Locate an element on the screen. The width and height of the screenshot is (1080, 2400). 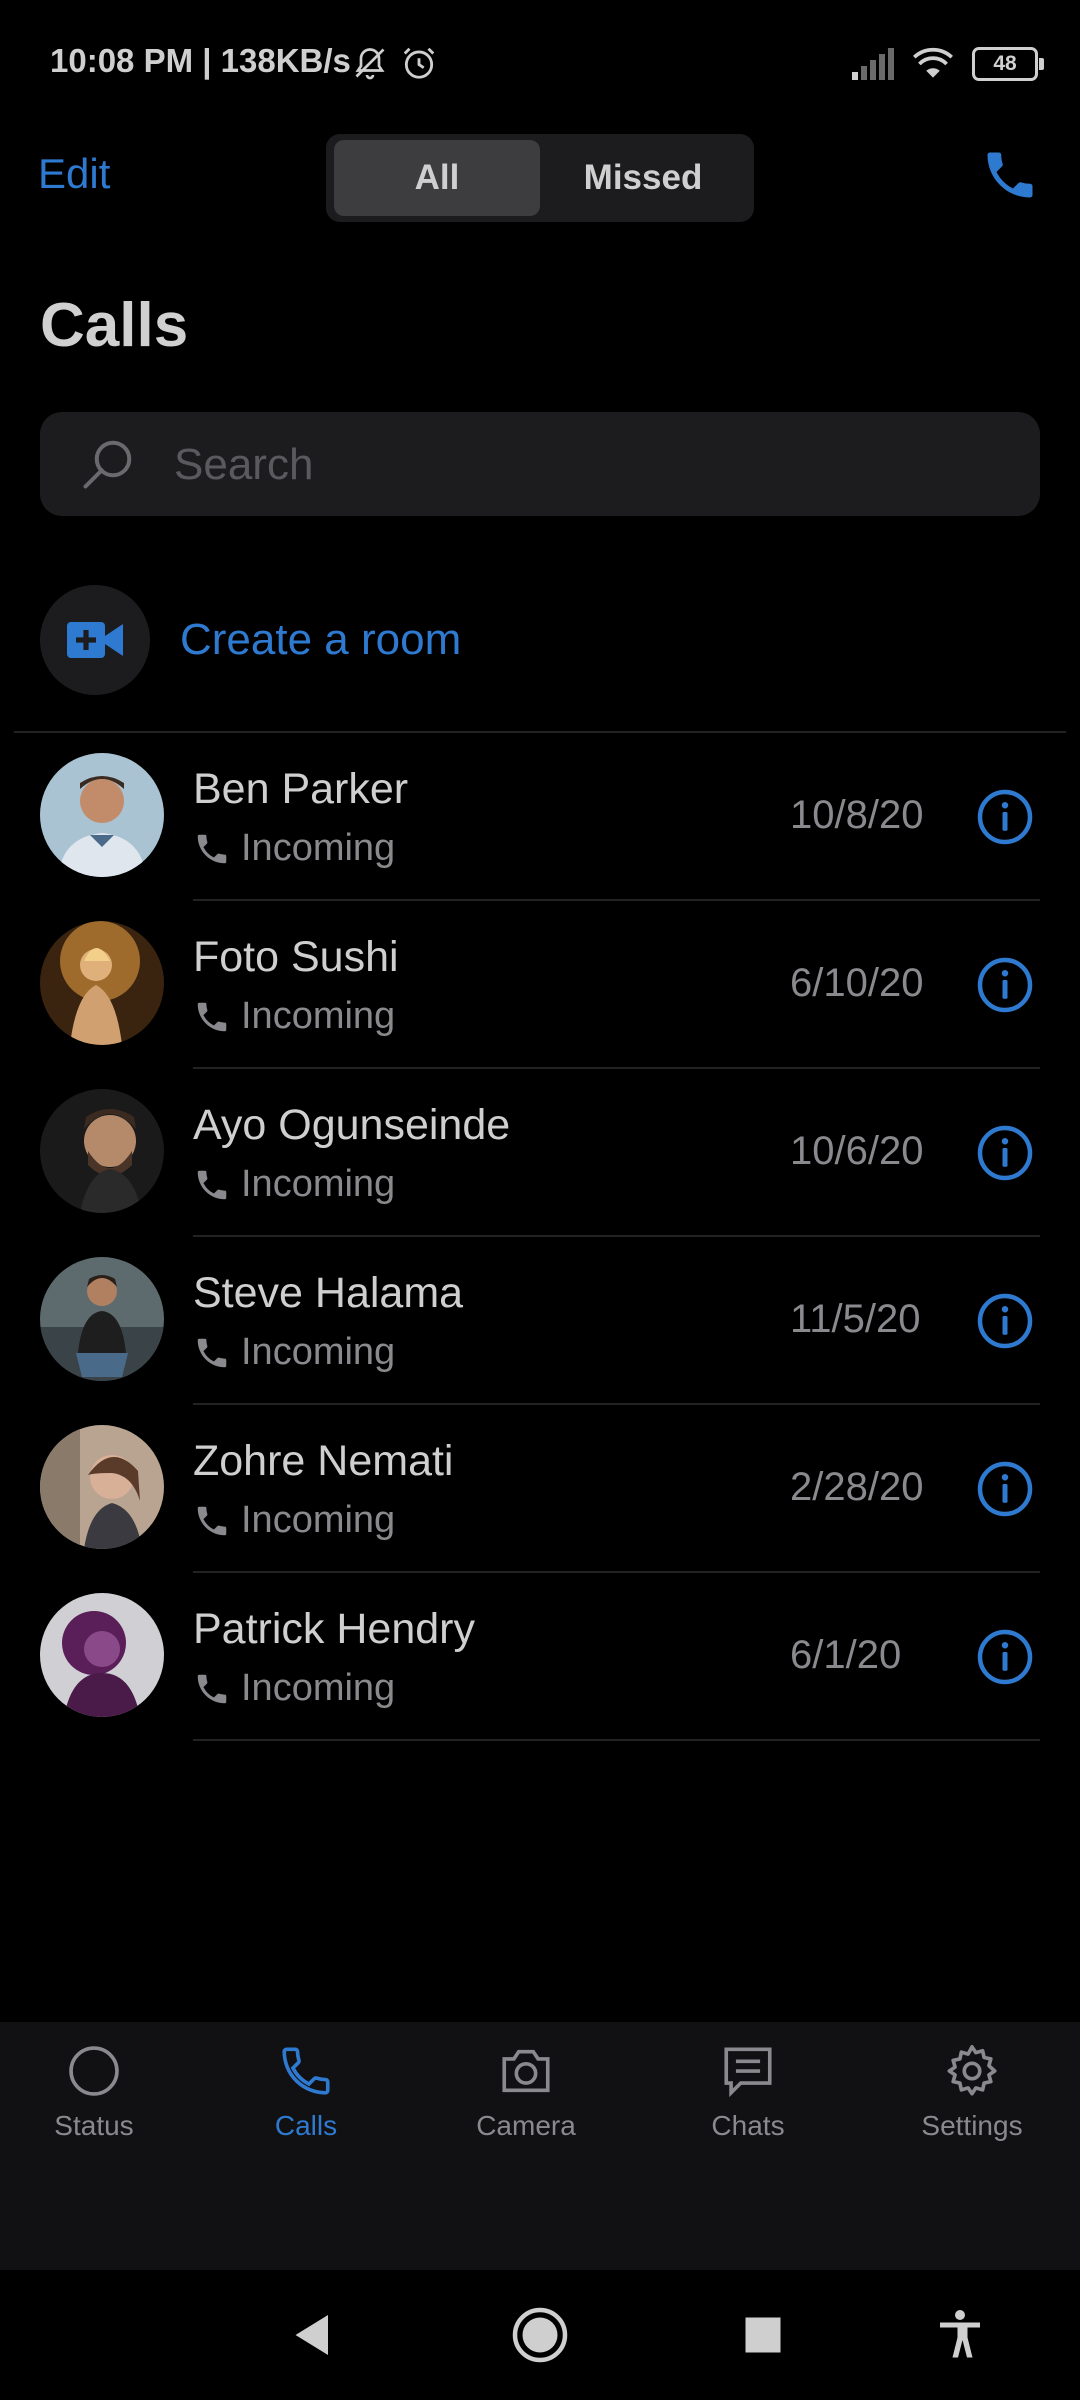
call-date: 6/1/20 is located at coordinates (846, 1655).